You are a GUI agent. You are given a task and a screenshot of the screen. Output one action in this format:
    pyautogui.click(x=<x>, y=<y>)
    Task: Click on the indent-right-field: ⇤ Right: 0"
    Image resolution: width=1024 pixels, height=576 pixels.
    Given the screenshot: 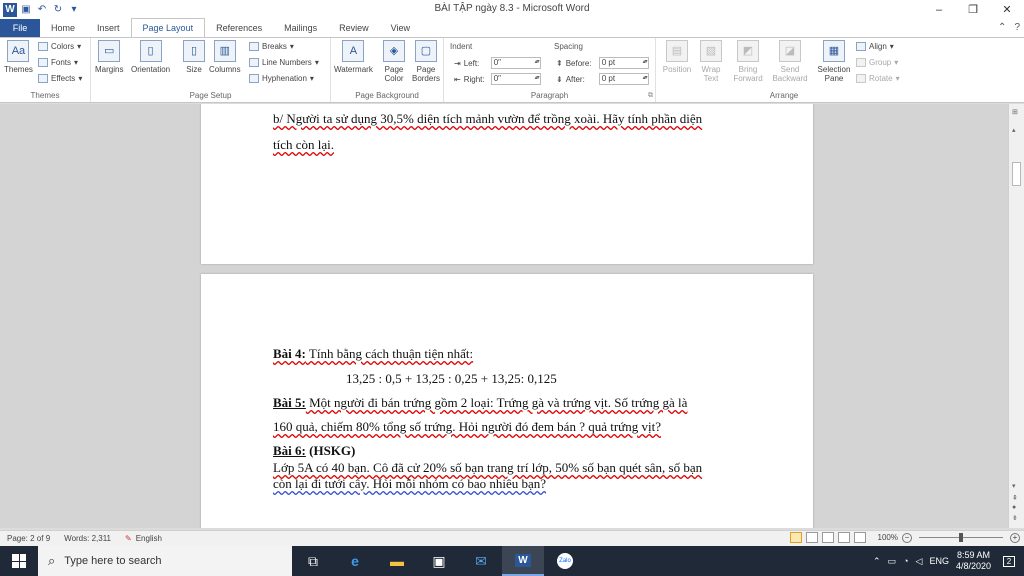 What is the action you would take?
    pyautogui.click(x=497, y=79)
    